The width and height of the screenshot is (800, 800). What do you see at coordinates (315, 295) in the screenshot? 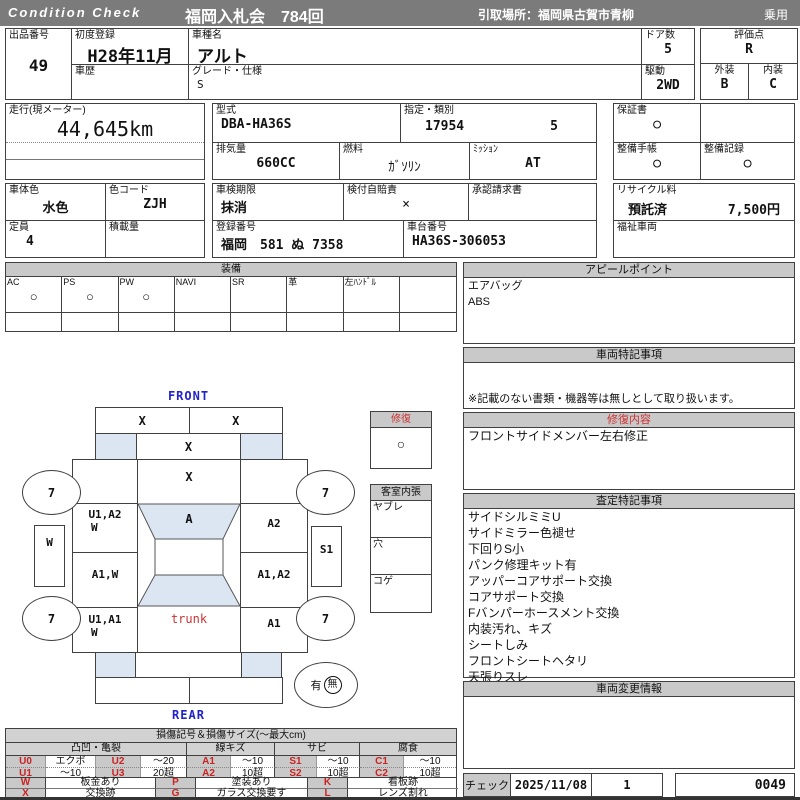
I see `equipment-cell-leather: 革` at bounding box center [315, 295].